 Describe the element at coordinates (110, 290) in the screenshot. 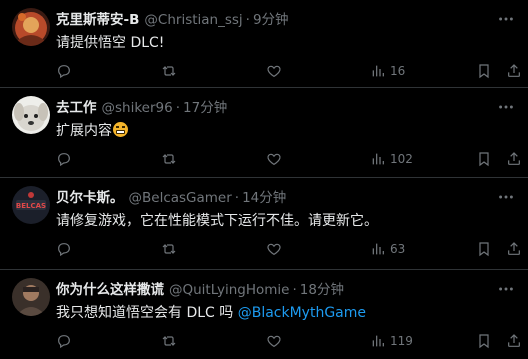

I see `display-name: 你为什么这样撒谎` at that location.